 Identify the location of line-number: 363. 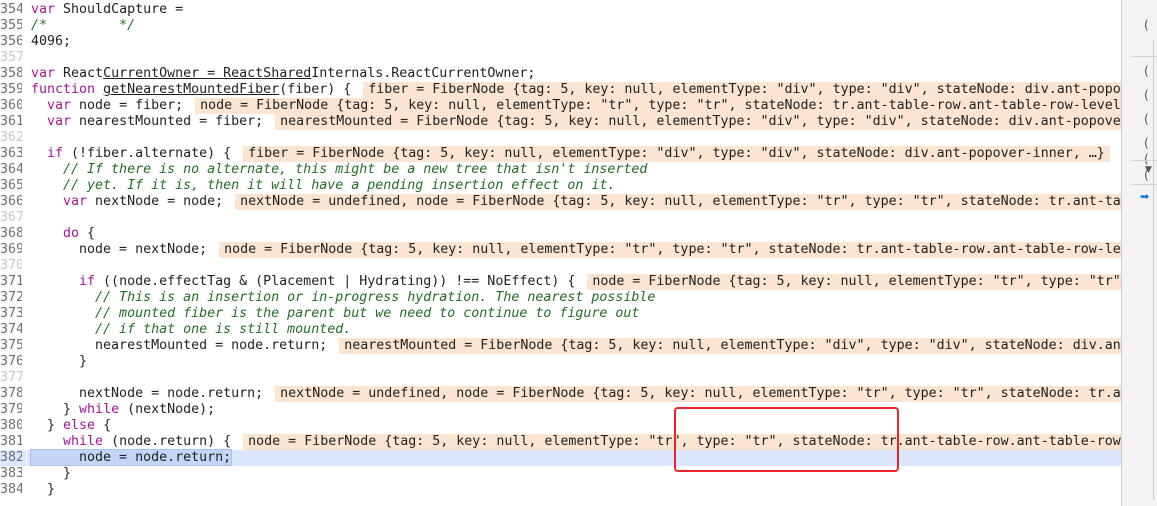
(11, 154).